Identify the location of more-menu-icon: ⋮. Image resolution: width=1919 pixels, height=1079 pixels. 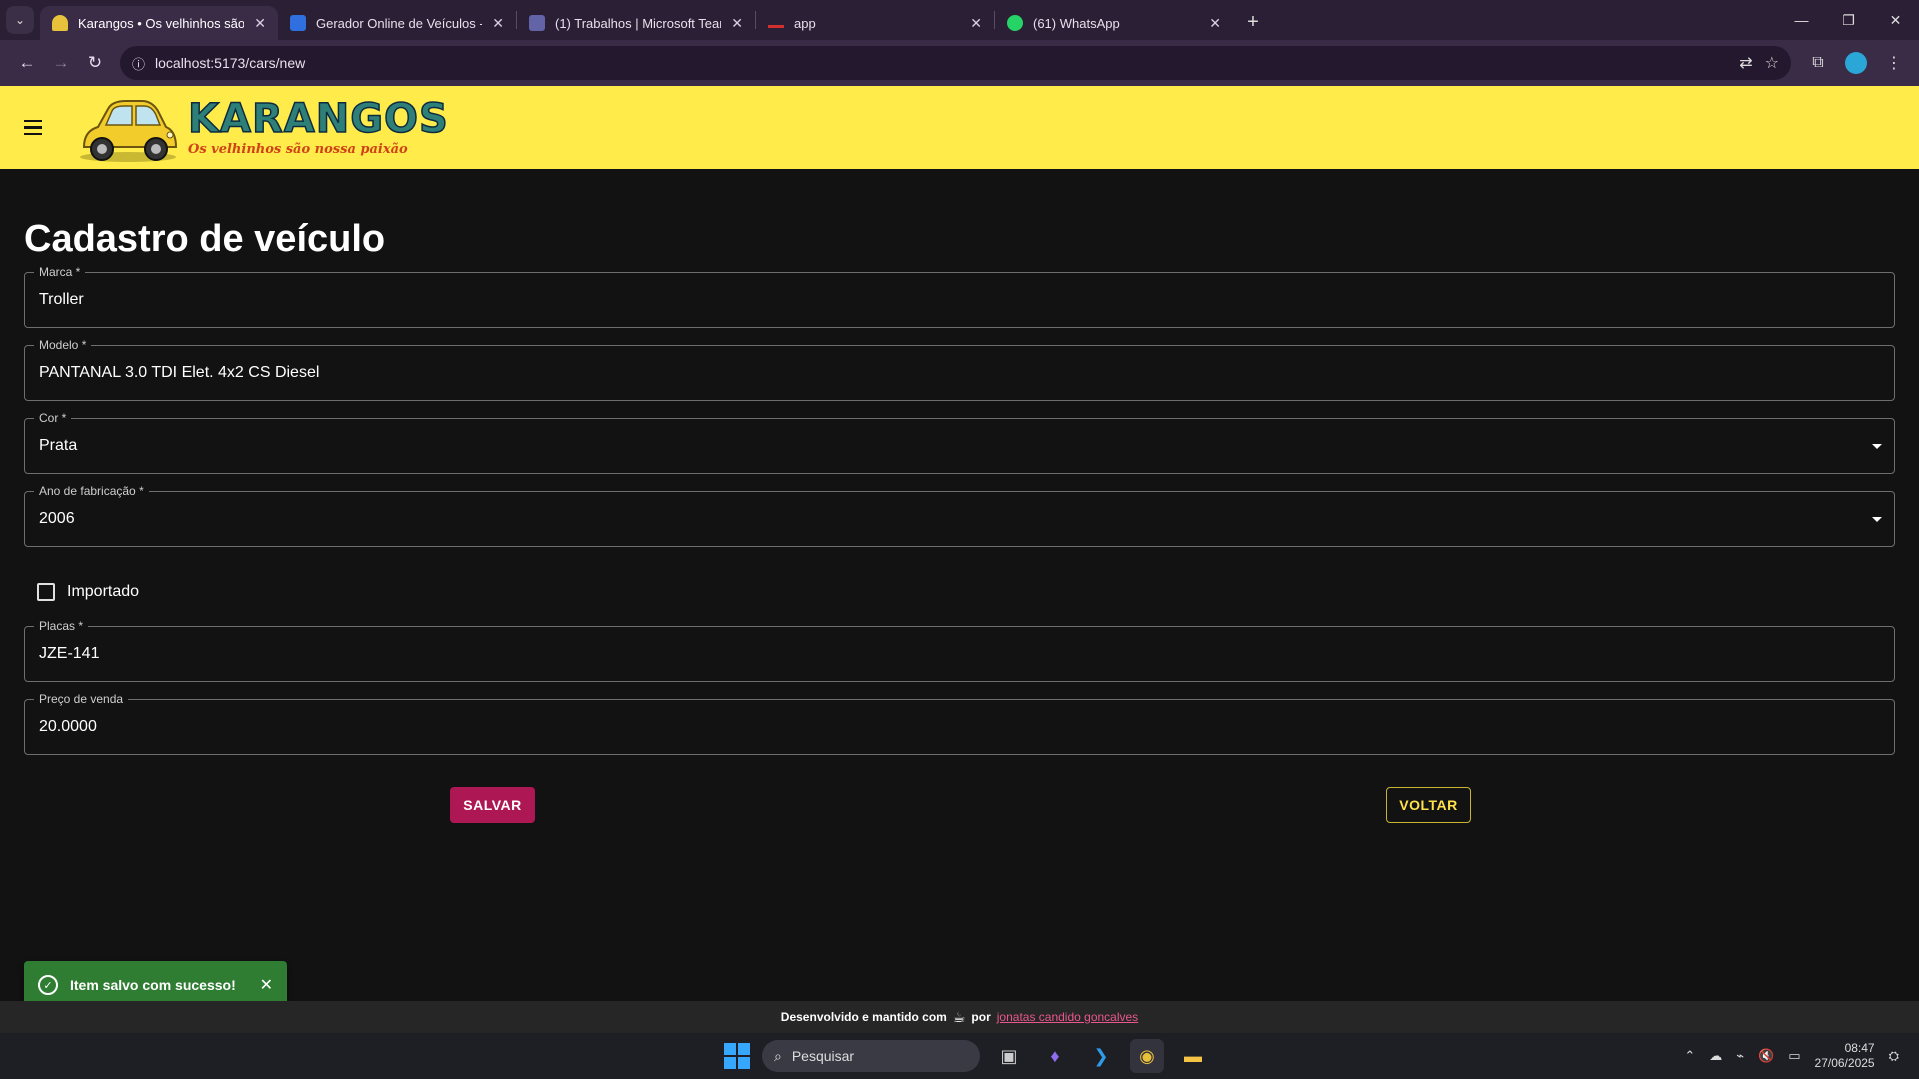
(1894, 63).